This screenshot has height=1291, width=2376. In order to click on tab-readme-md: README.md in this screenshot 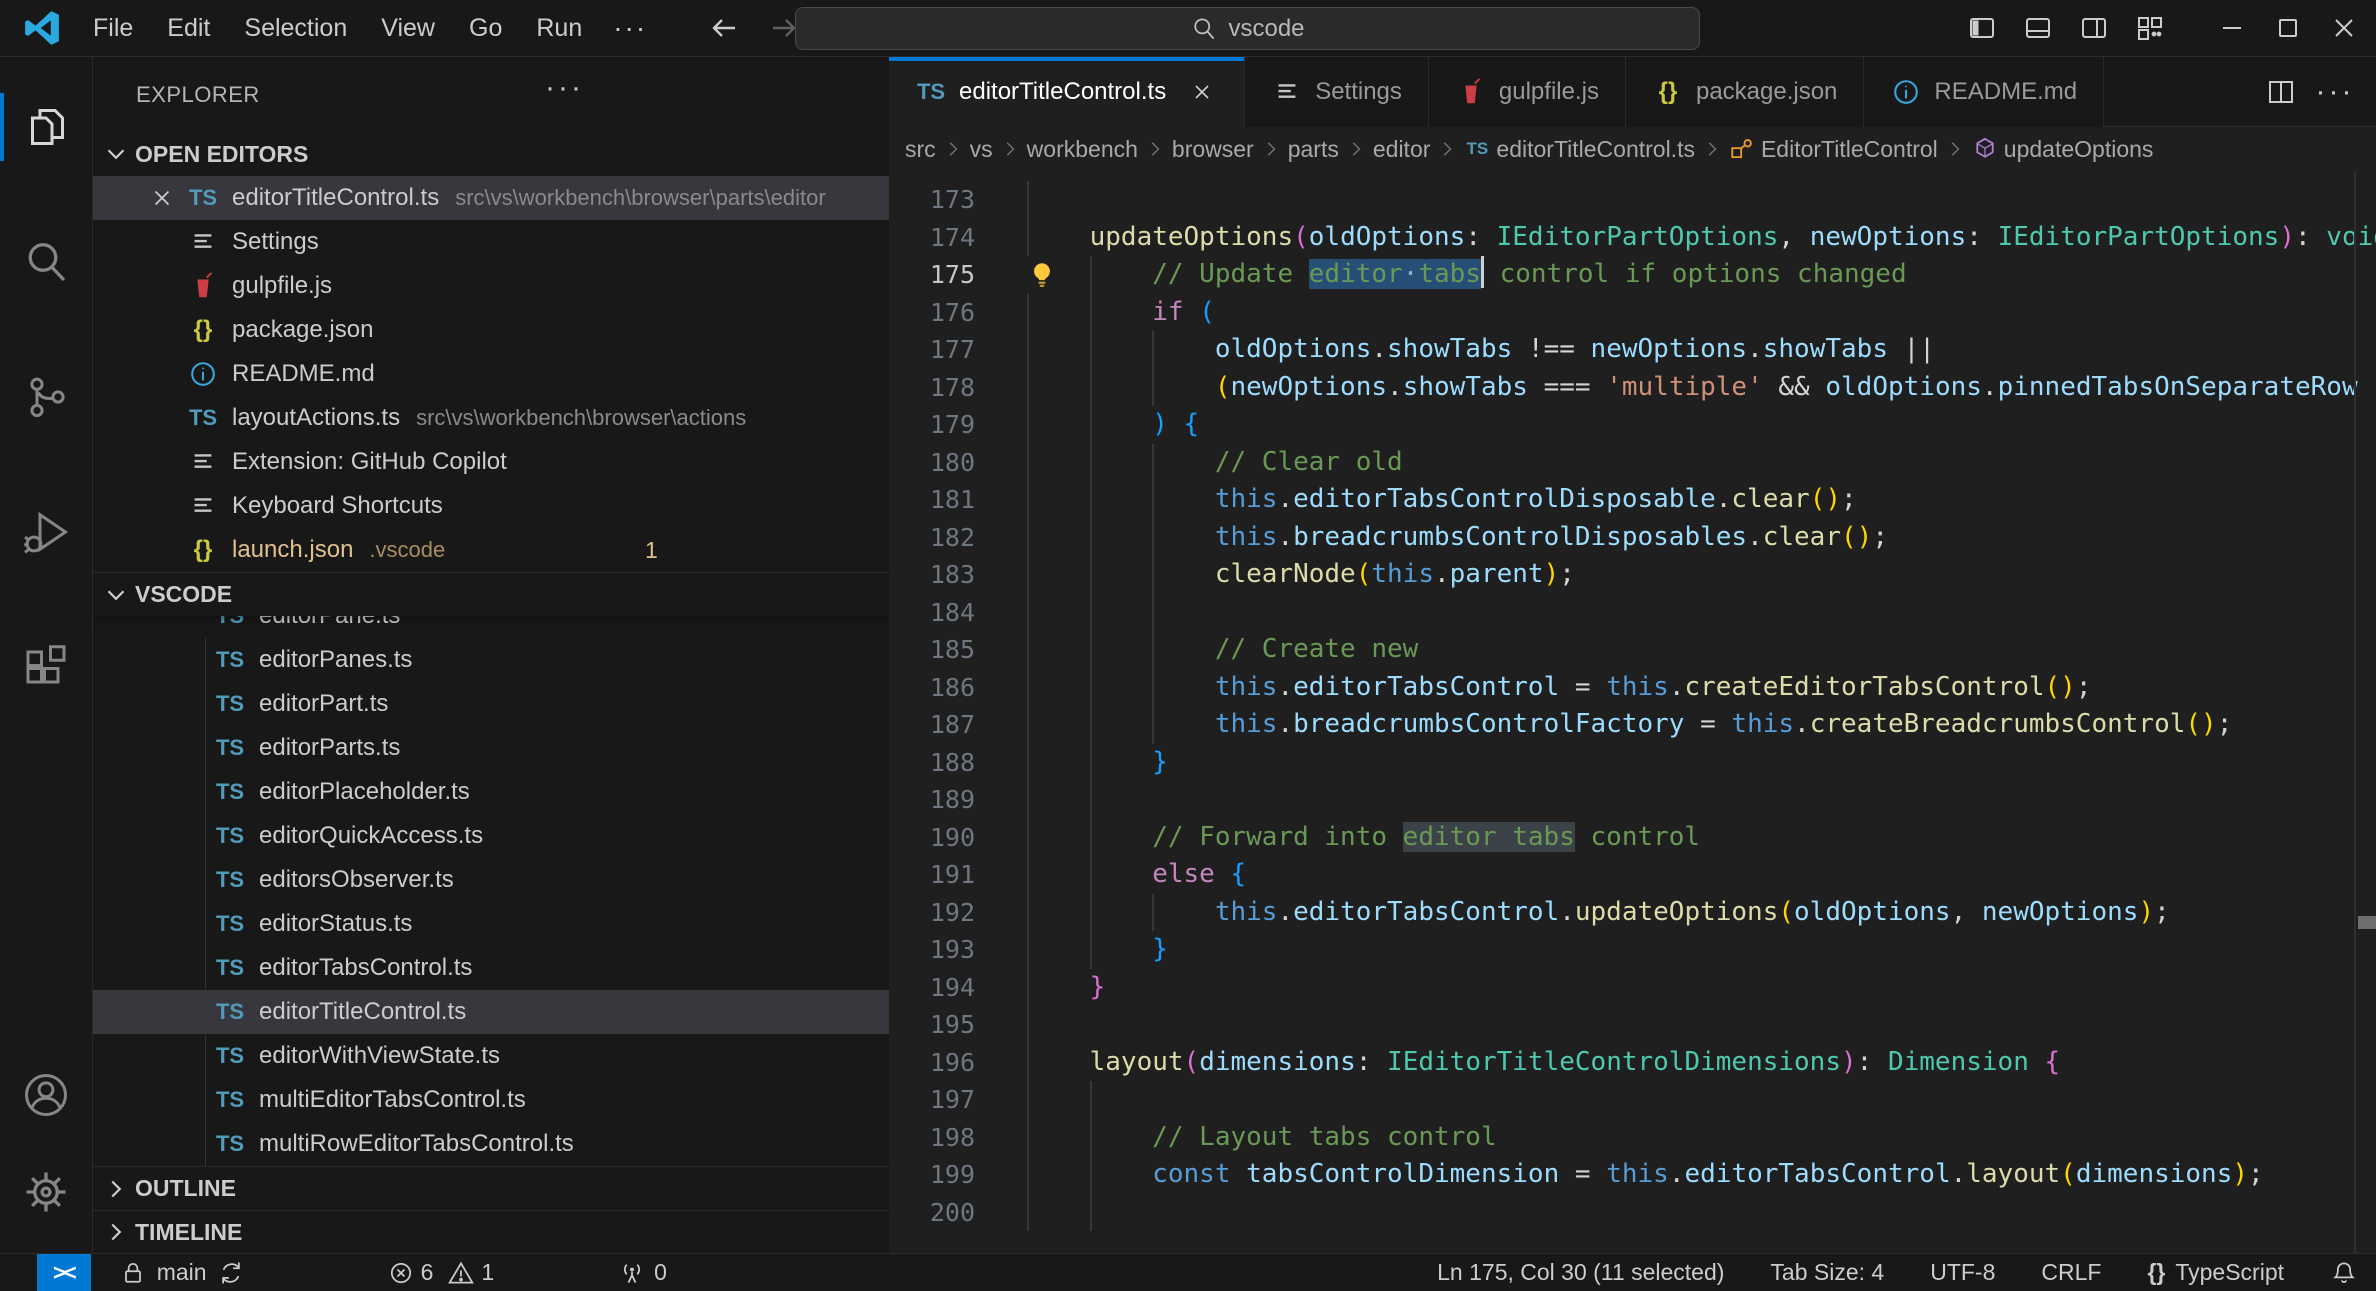, I will do `click(1984, 92)`.